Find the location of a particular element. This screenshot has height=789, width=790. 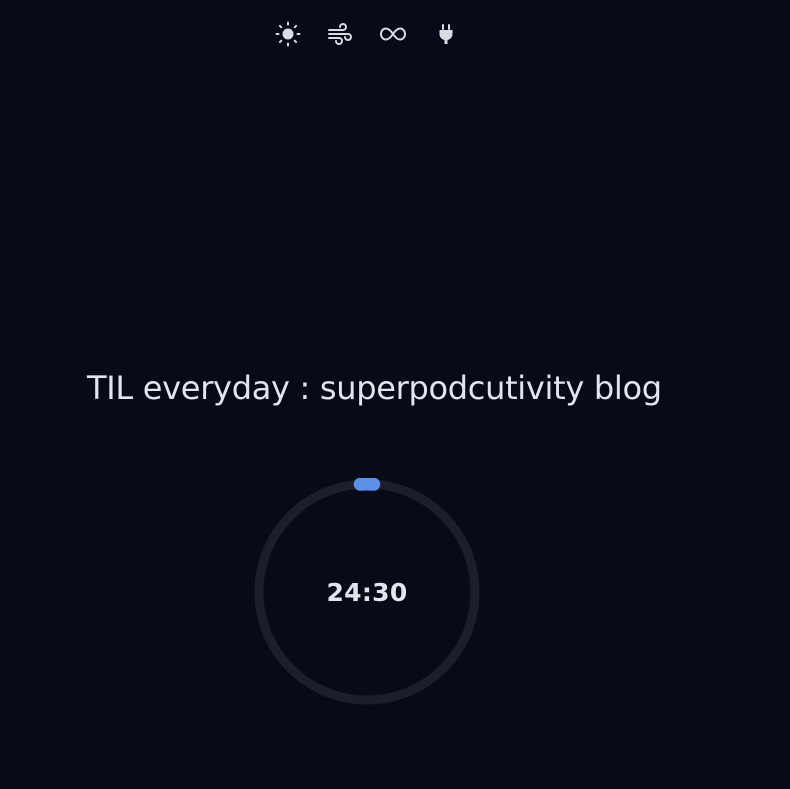

timer-display: 24:30 is located at coordinates (367, 592).